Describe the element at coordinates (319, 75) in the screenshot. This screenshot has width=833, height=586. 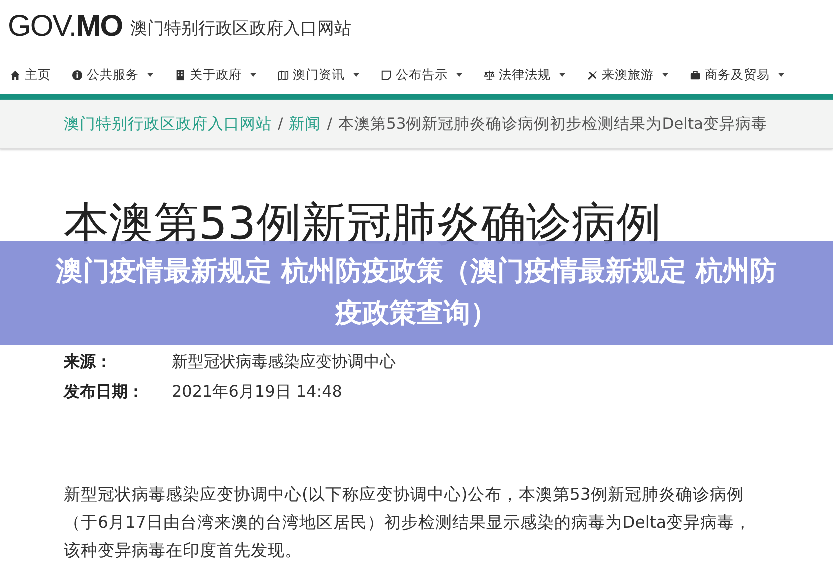
I see `nav-menu-item: 澳门资讯` at that location.